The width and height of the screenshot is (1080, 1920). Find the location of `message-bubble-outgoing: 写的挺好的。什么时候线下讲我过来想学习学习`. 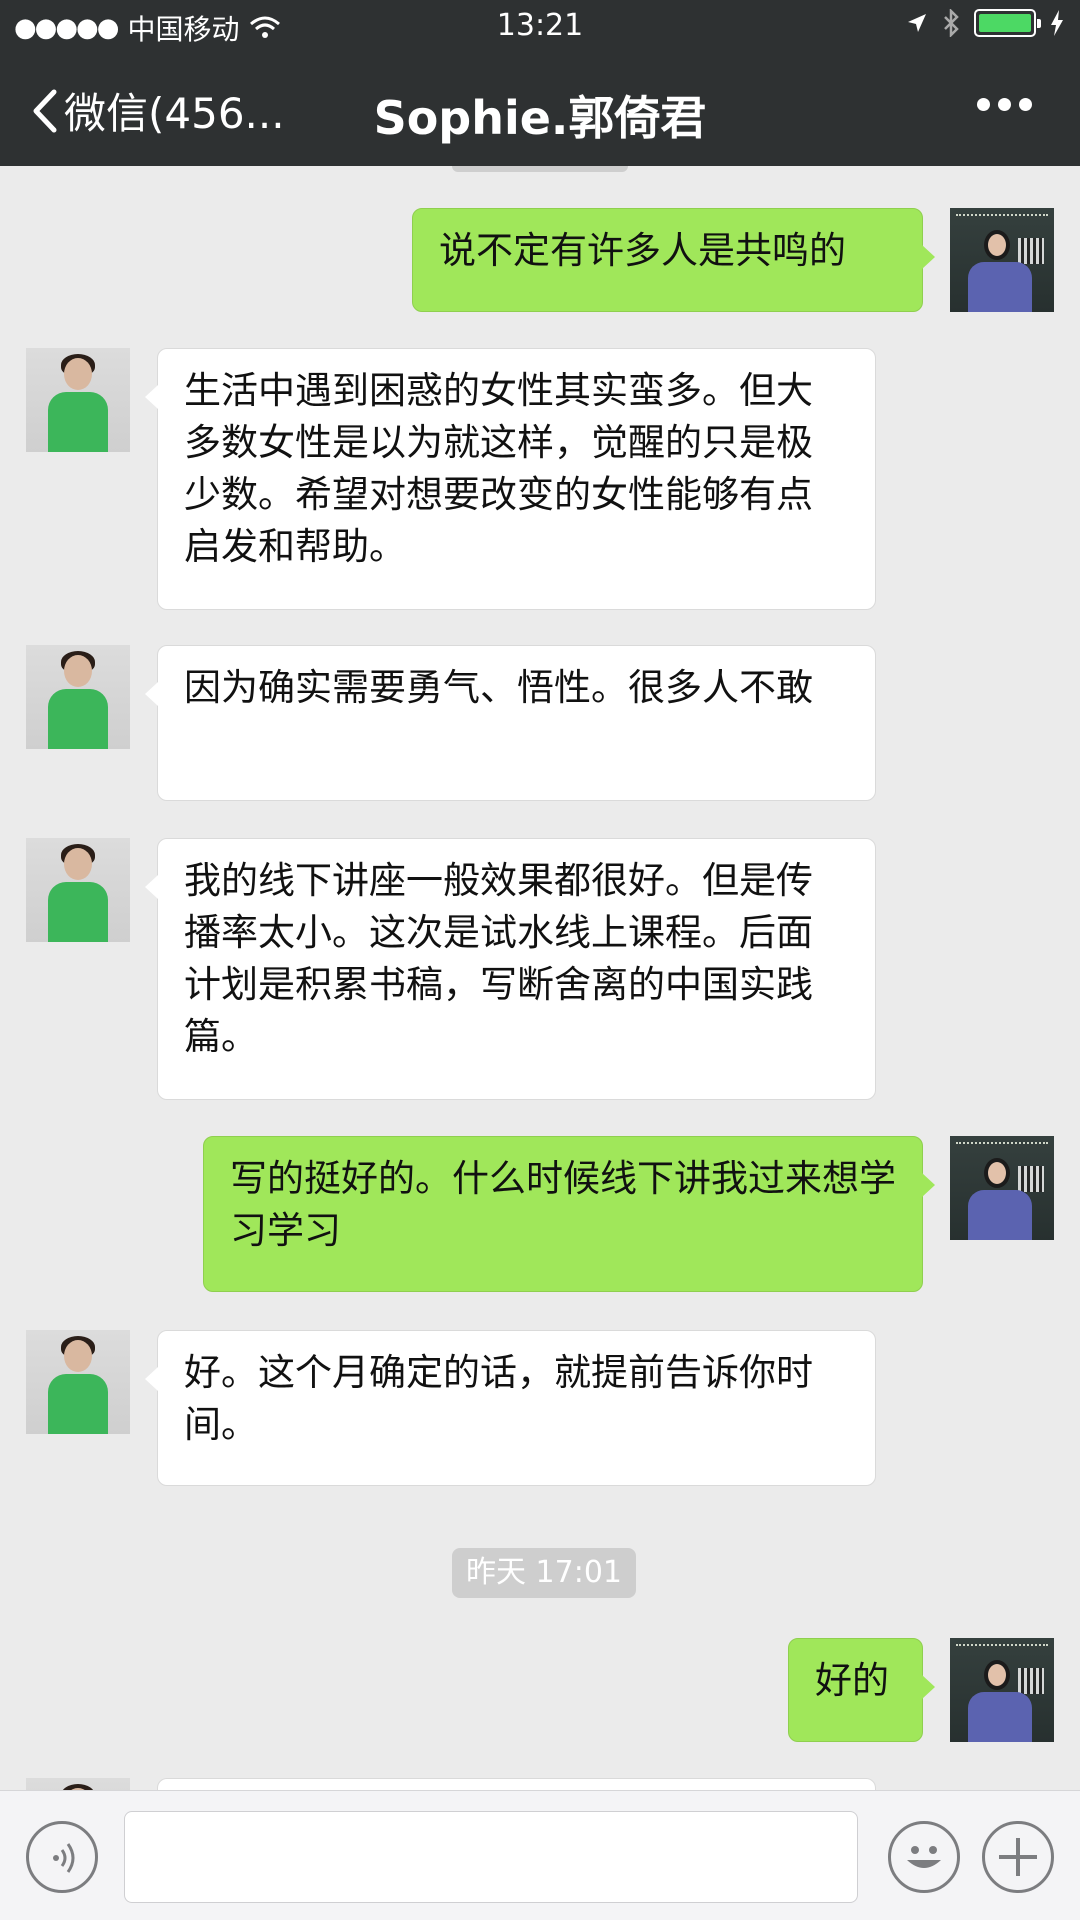

message-bubble-outgoing: 写的挺好的。什么时候线下讲我过来想学习学习 is located at coordinates (569, 1214).